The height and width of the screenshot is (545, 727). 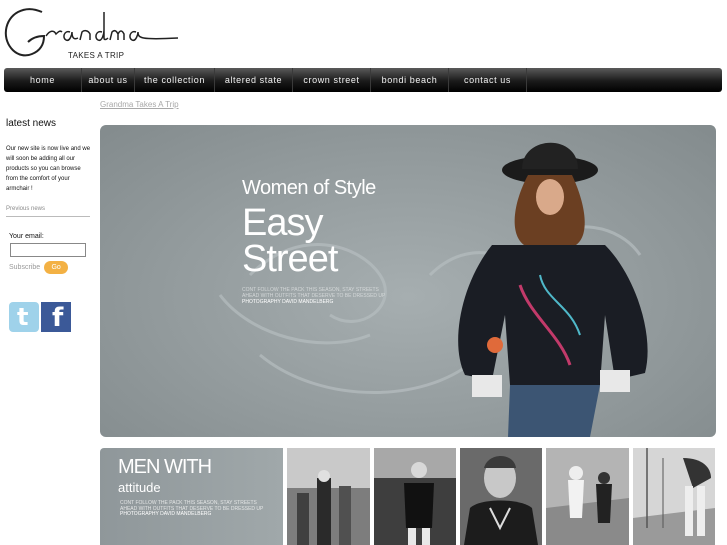 I want to click on twitter-icon: t, so click(x=24, y=317).